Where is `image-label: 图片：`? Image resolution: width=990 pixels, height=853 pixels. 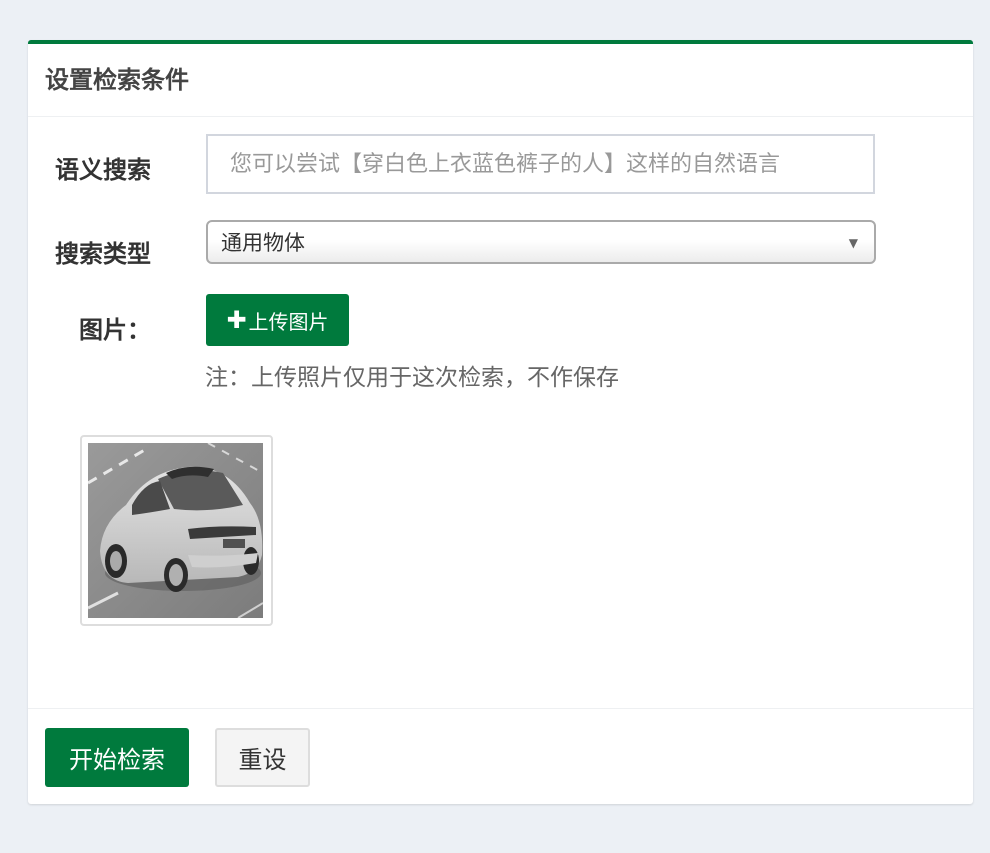 image-label: 图片： is located at coordinates (115, 330).